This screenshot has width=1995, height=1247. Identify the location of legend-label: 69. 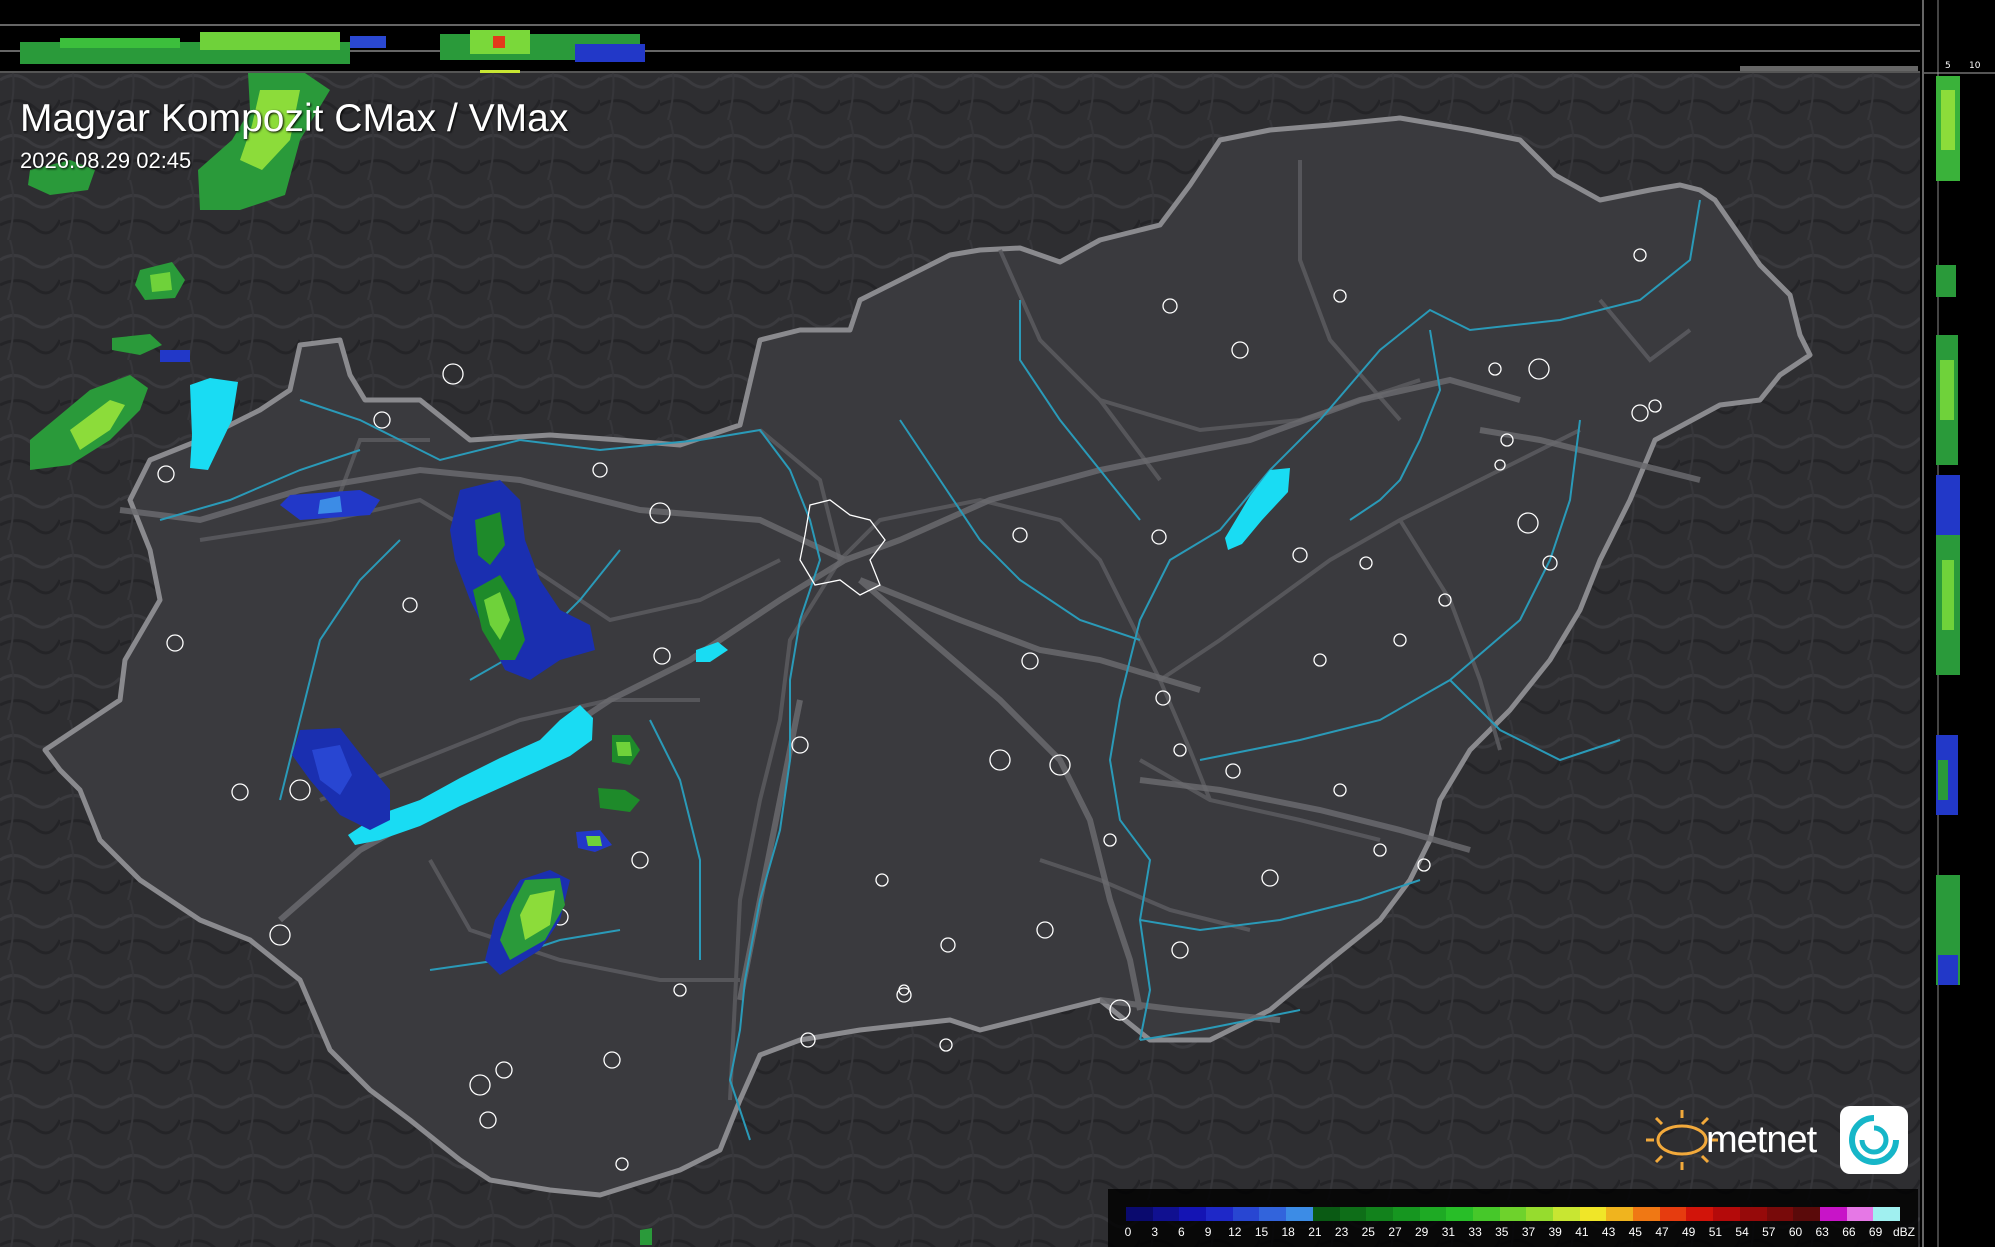
(1875, 1232).